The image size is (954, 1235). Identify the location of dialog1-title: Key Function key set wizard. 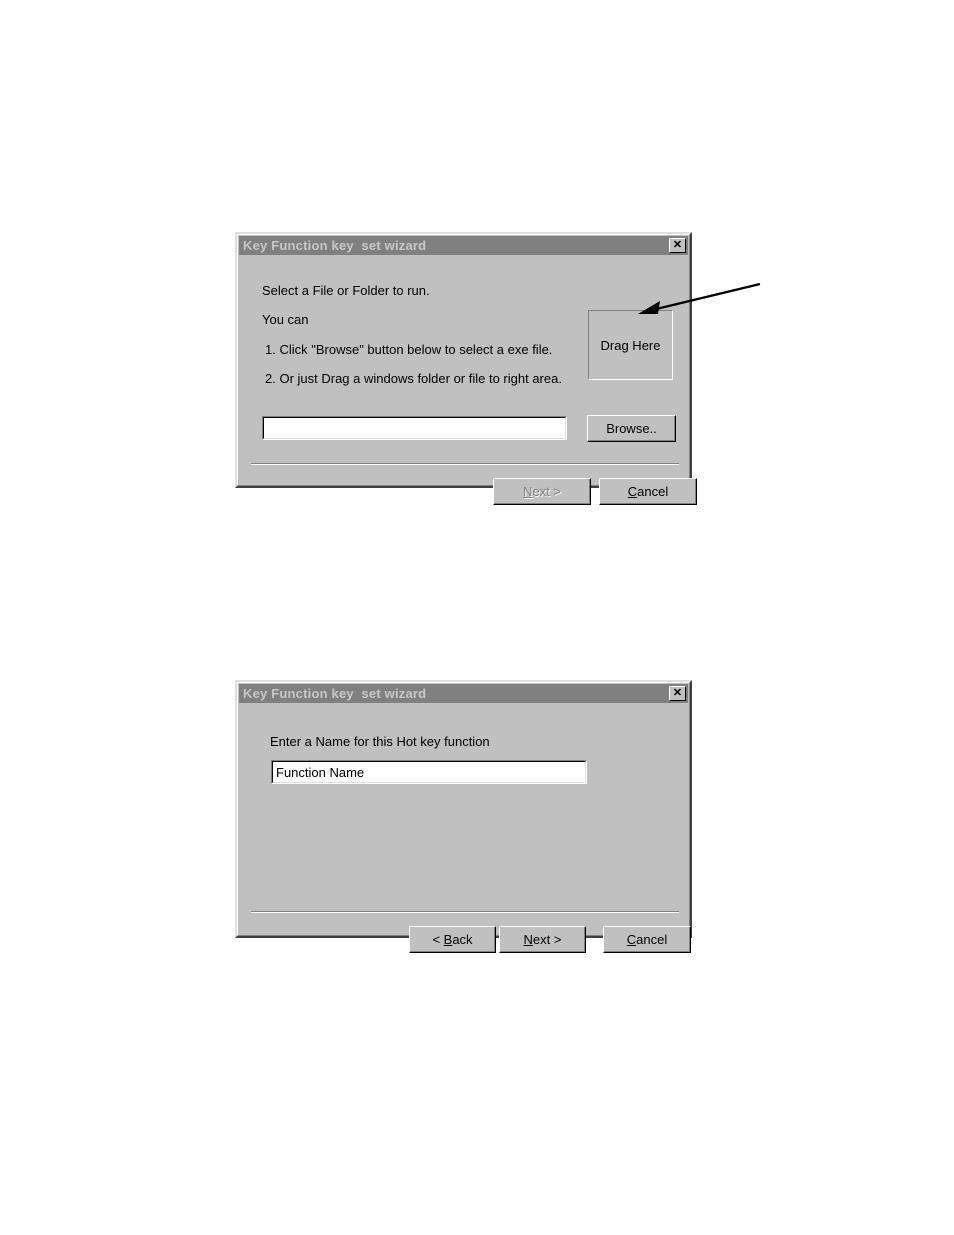
(335, 245).